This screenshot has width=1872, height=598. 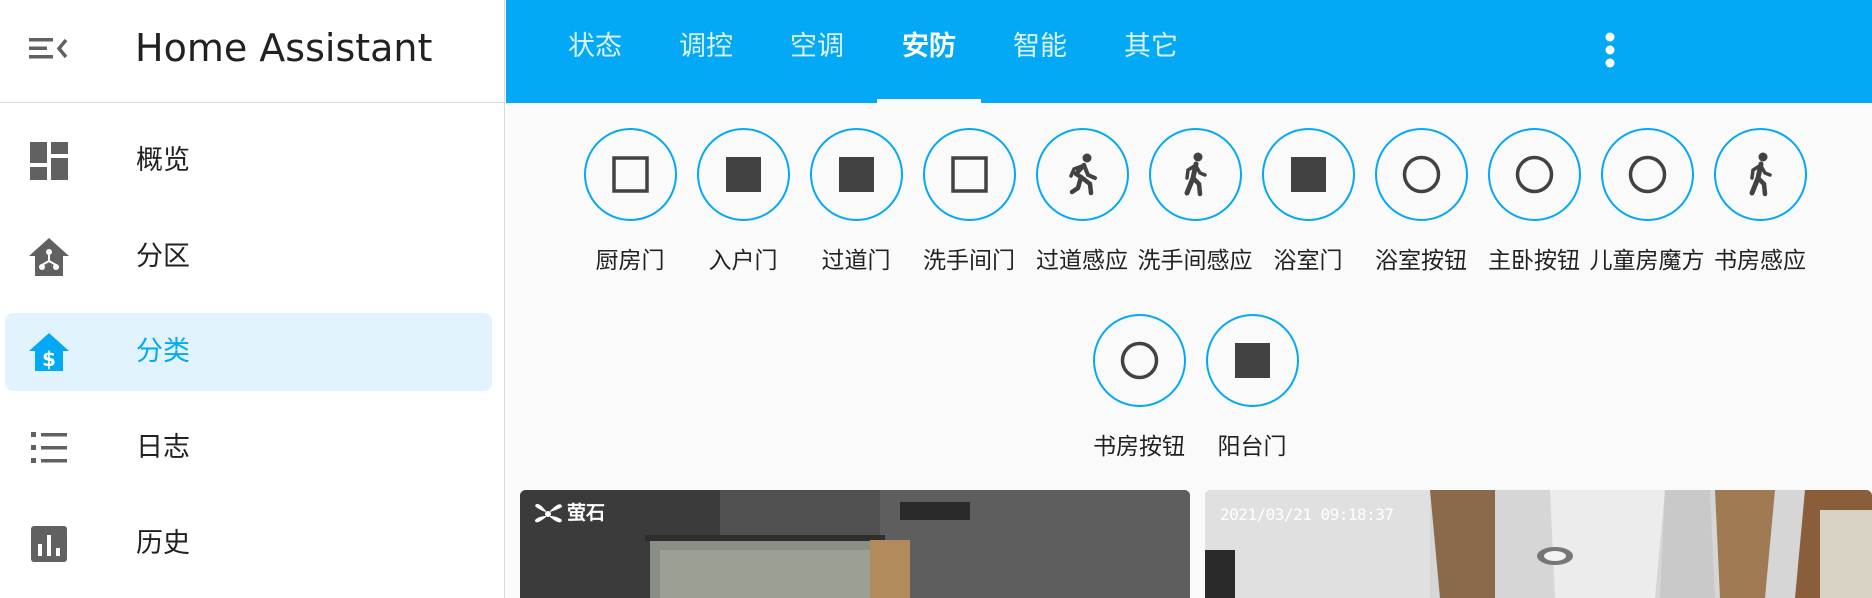 I want to click on entity-restroom-door: 洗手间门, so click(x=962, y=208).